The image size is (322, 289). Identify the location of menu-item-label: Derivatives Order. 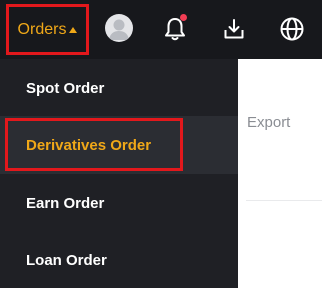
(89, 145).